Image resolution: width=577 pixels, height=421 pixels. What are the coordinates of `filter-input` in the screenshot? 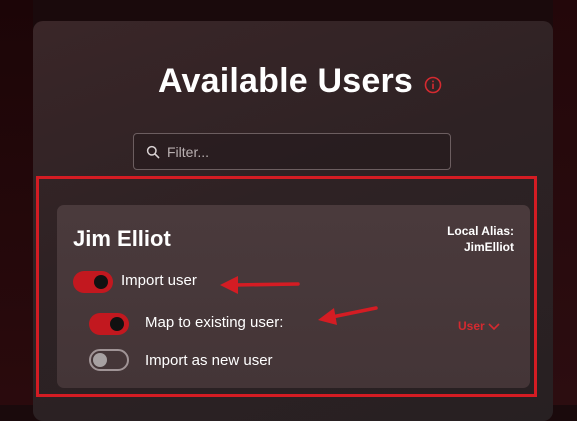 It's located at (302, 151).